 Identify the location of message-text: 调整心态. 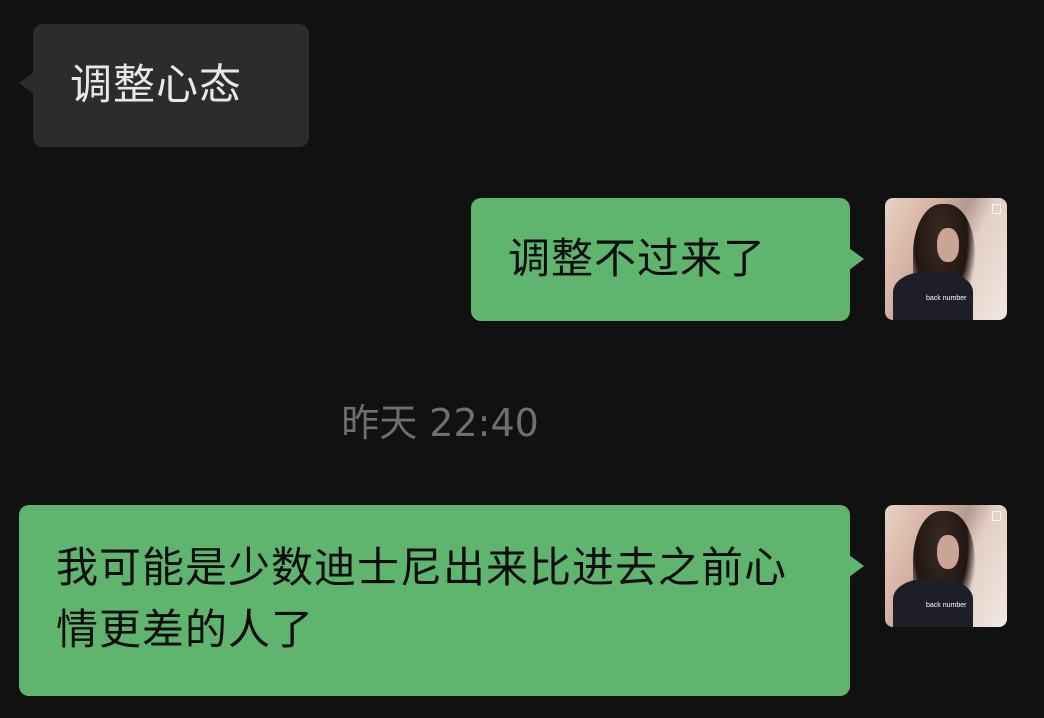
(156, 84).